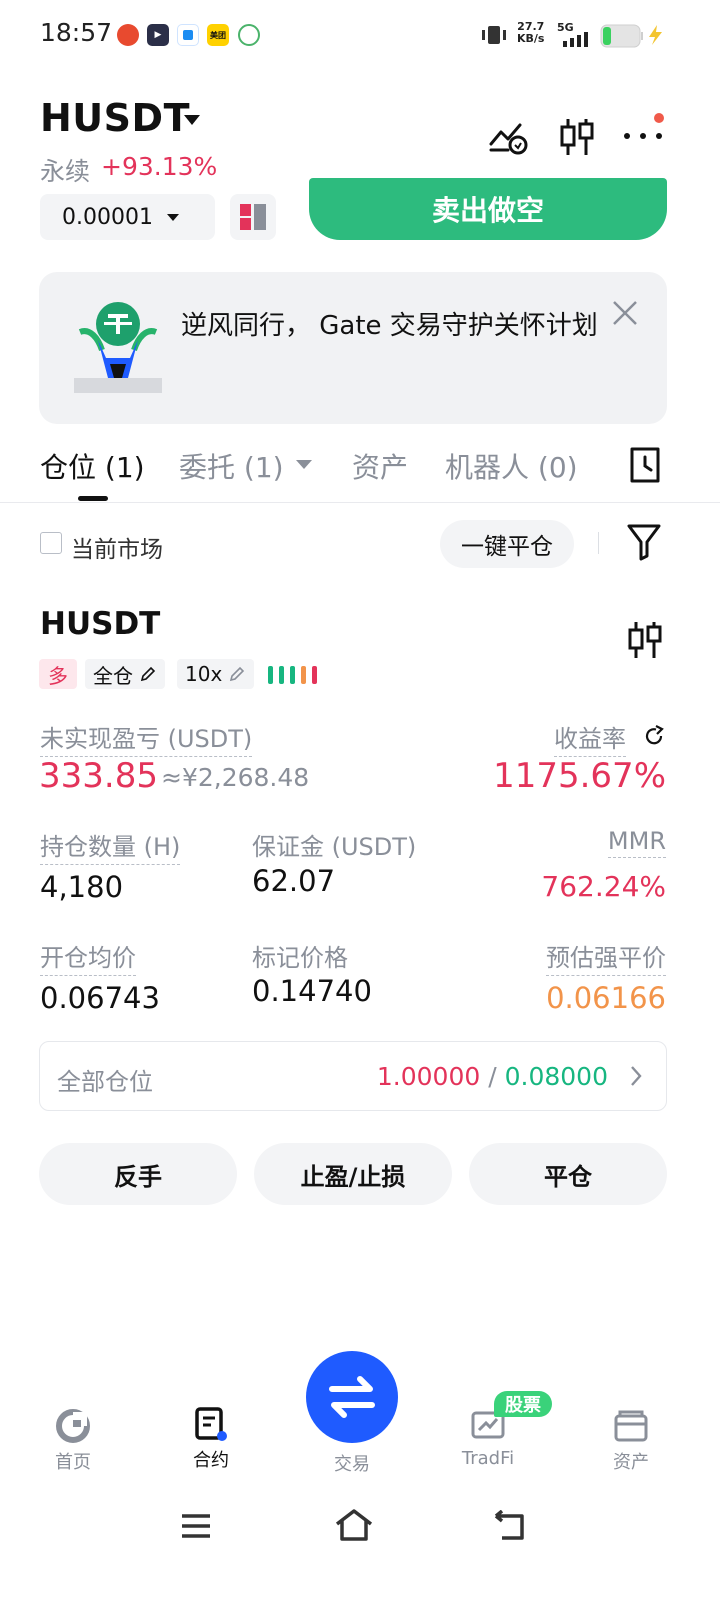 The image size is (720, 1600). I want to click on roe-label: 收益率, so click(590, 738).